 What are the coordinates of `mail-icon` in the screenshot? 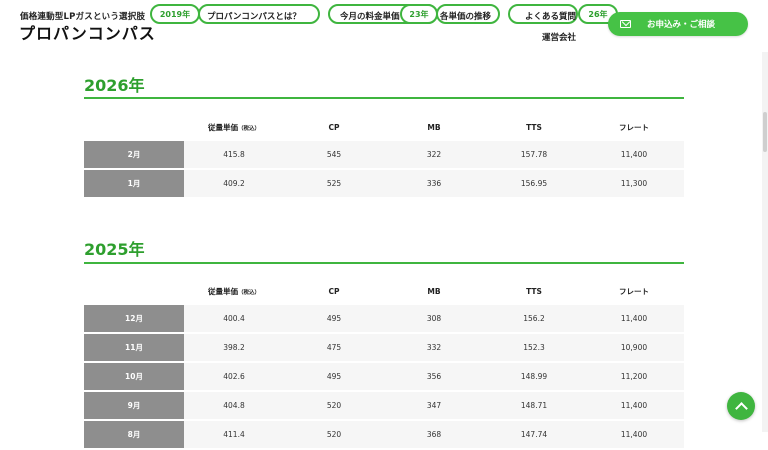 It's located at (625, 24).